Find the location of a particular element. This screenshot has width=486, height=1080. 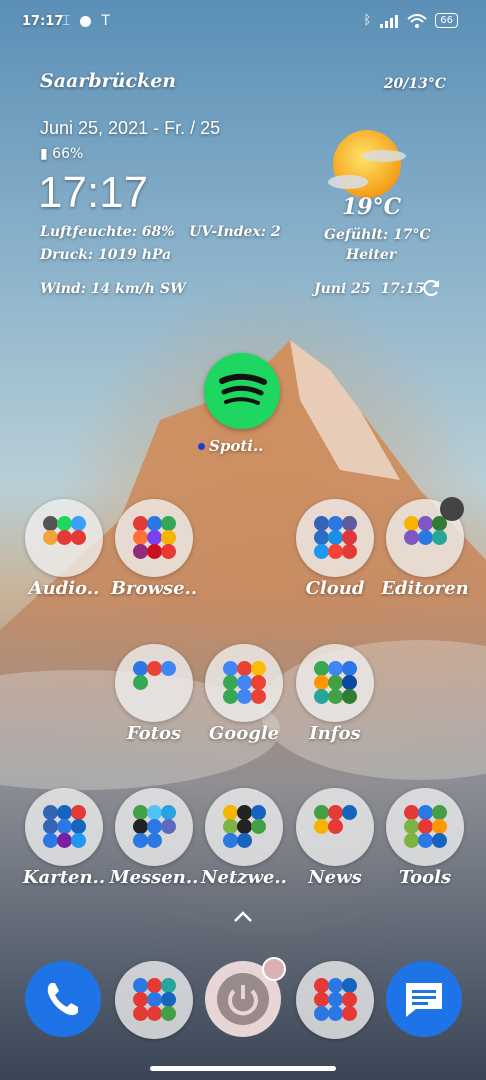

spotify-icon is located at coordinates (243, 389).